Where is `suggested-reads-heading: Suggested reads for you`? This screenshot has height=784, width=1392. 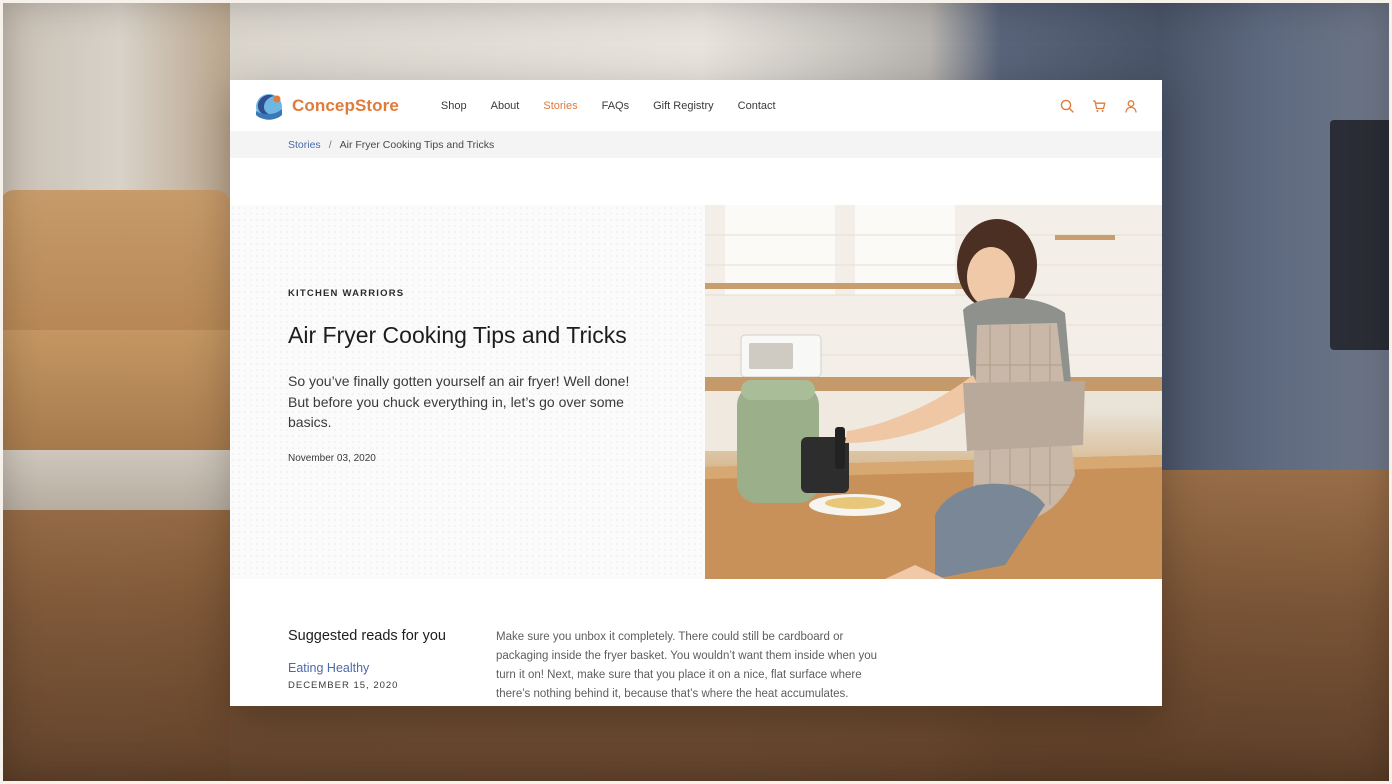
suggested-reads-heading: Suggested reads for you is located at coordinates (367, 636).